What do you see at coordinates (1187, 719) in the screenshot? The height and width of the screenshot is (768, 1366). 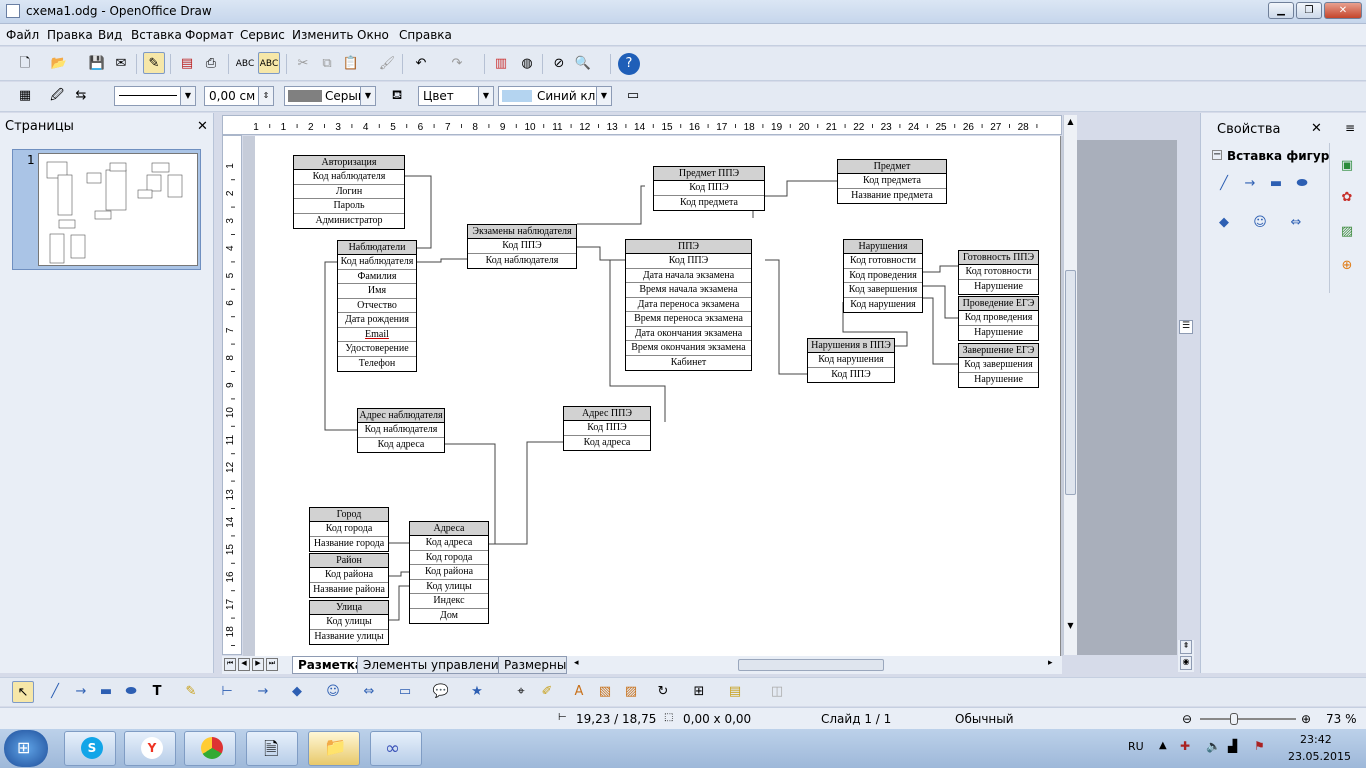 I see `zoom-out-icon: ⊖` at bounding box center [1187, 719].